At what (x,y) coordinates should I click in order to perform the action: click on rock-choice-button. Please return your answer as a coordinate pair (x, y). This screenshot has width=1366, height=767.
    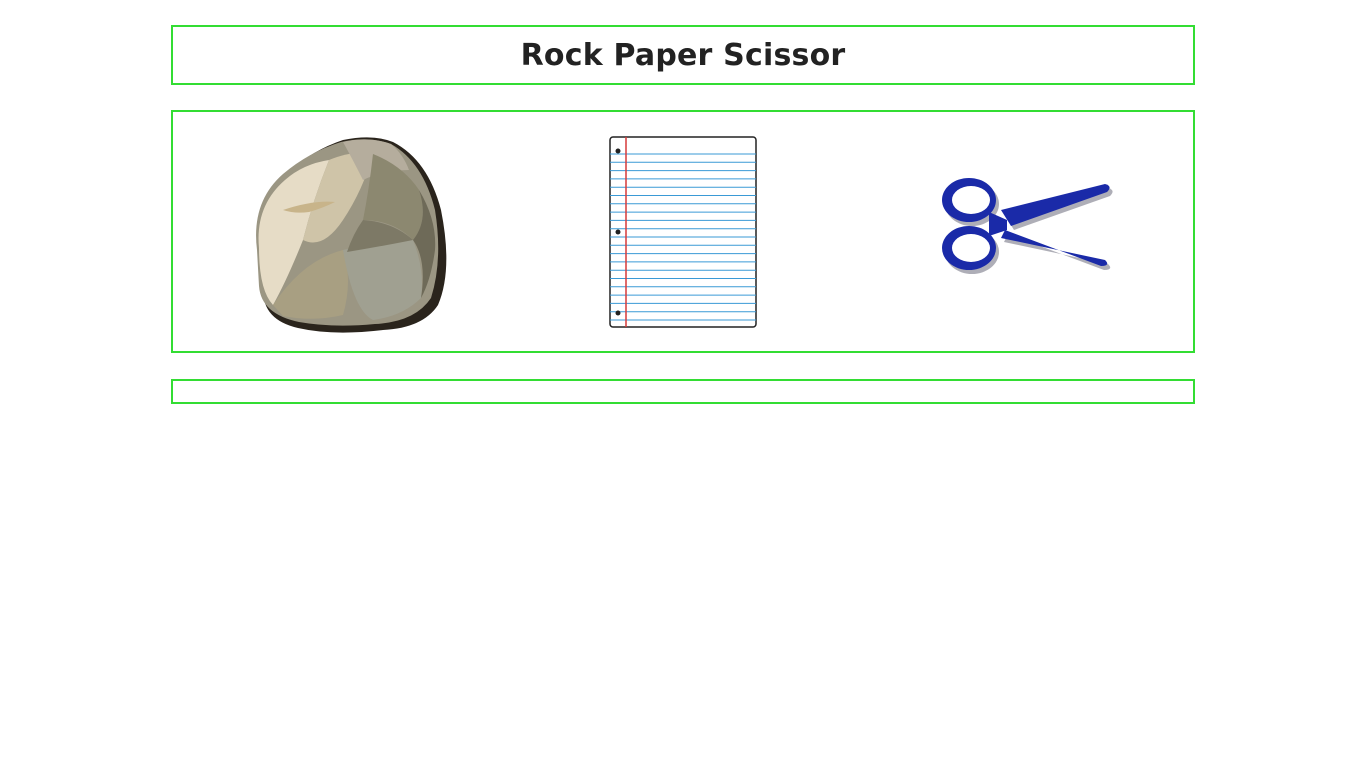
    Looking at the image, I should click on (346, 233).